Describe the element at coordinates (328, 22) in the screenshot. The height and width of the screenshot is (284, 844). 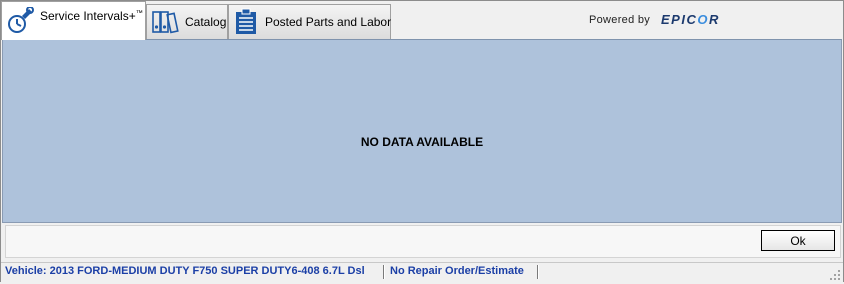
I see `tab-posted-parts-label: Posted Parts and Labor` at that location.